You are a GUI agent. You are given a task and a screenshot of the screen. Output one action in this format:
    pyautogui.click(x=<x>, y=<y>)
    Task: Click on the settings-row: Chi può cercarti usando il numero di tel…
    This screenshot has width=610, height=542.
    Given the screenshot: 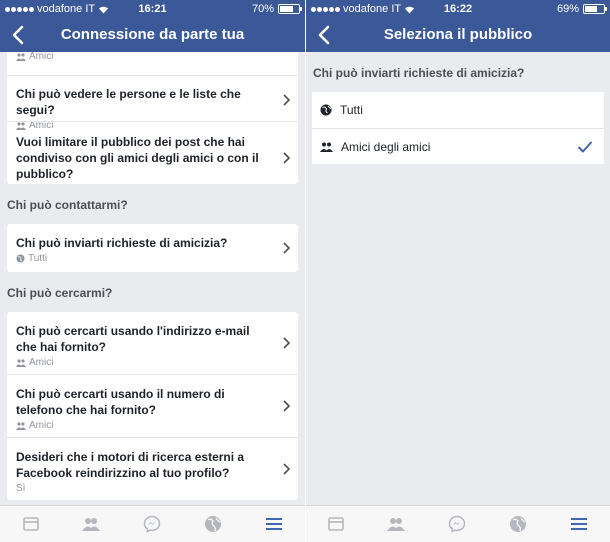 What is the action you would take?
    pyautogui.click(x=152, y=405)
    